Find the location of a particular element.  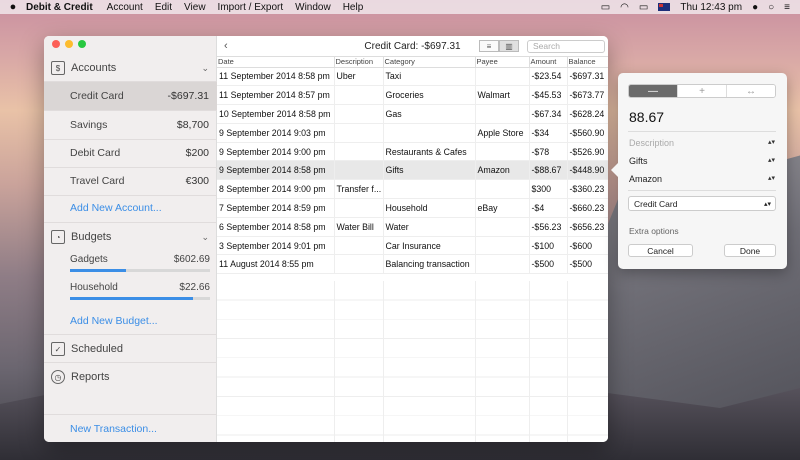

column-header-balance: Balance is located at coordinates (587, 62).